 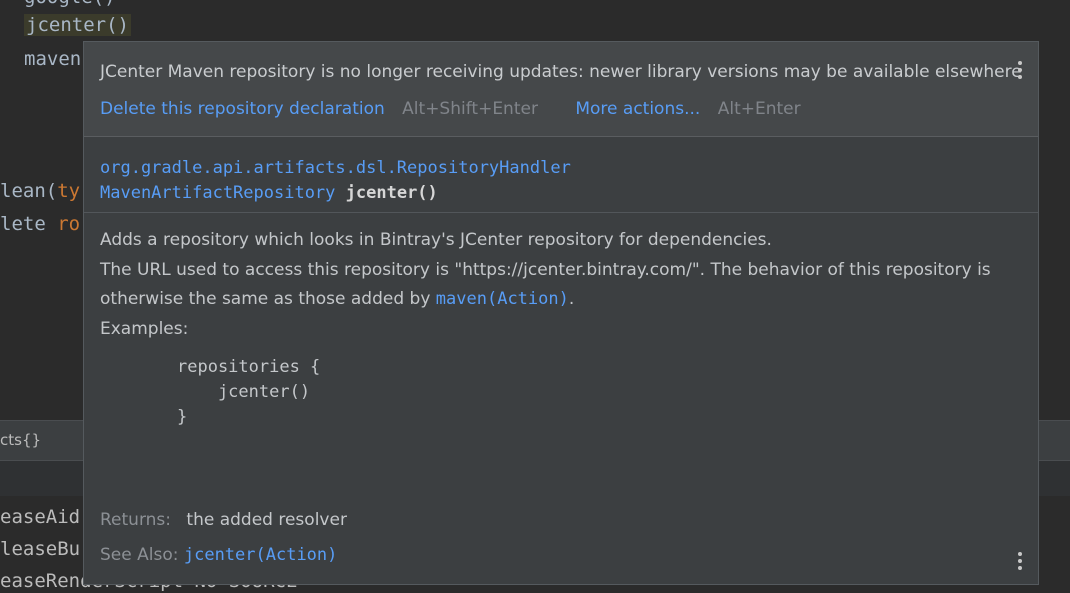 I want to click on returns-value: the added resolver, so click(x=266, y=520).